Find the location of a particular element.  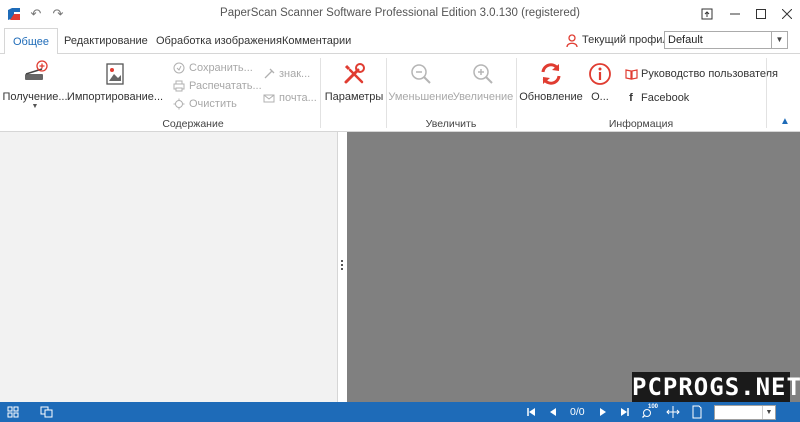

zoom-out-button: Уменьшение is located at coordinates (421, 80).